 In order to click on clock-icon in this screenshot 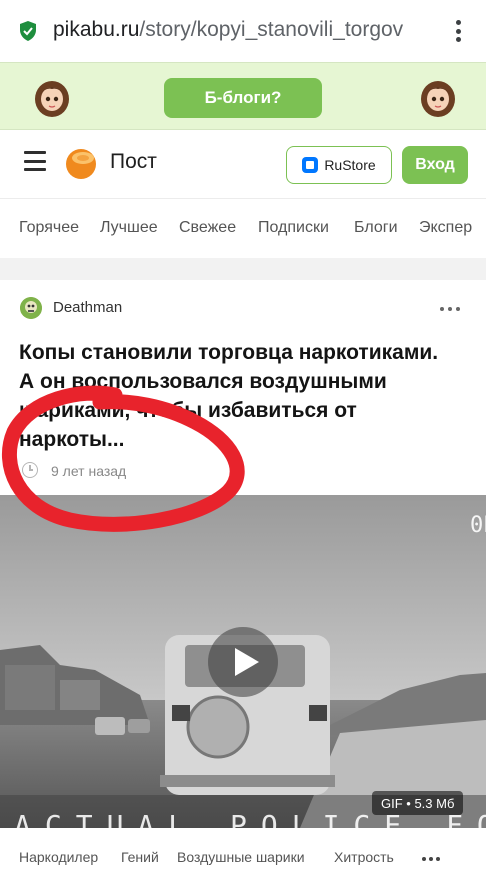, I will do `click(30, 470)`.